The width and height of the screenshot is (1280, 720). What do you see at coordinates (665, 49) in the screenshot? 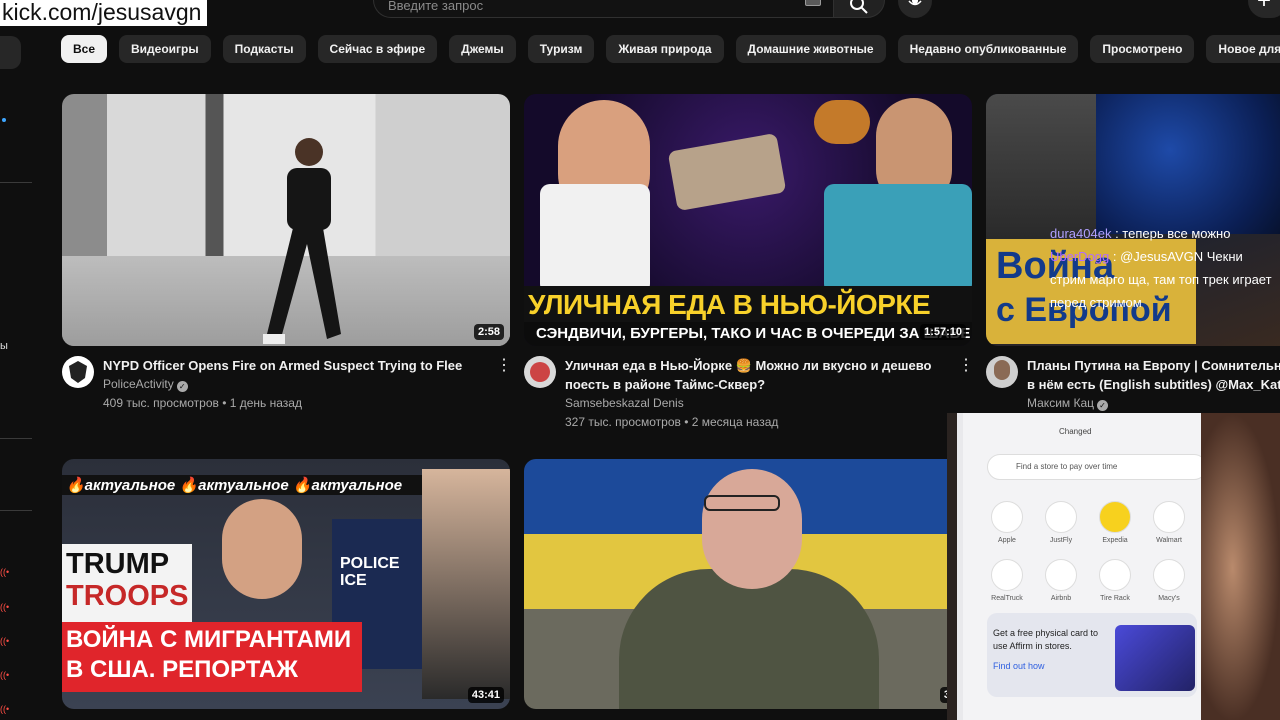
I see `chip-wildlife: Живая природа` at bounding box center [665, 49].